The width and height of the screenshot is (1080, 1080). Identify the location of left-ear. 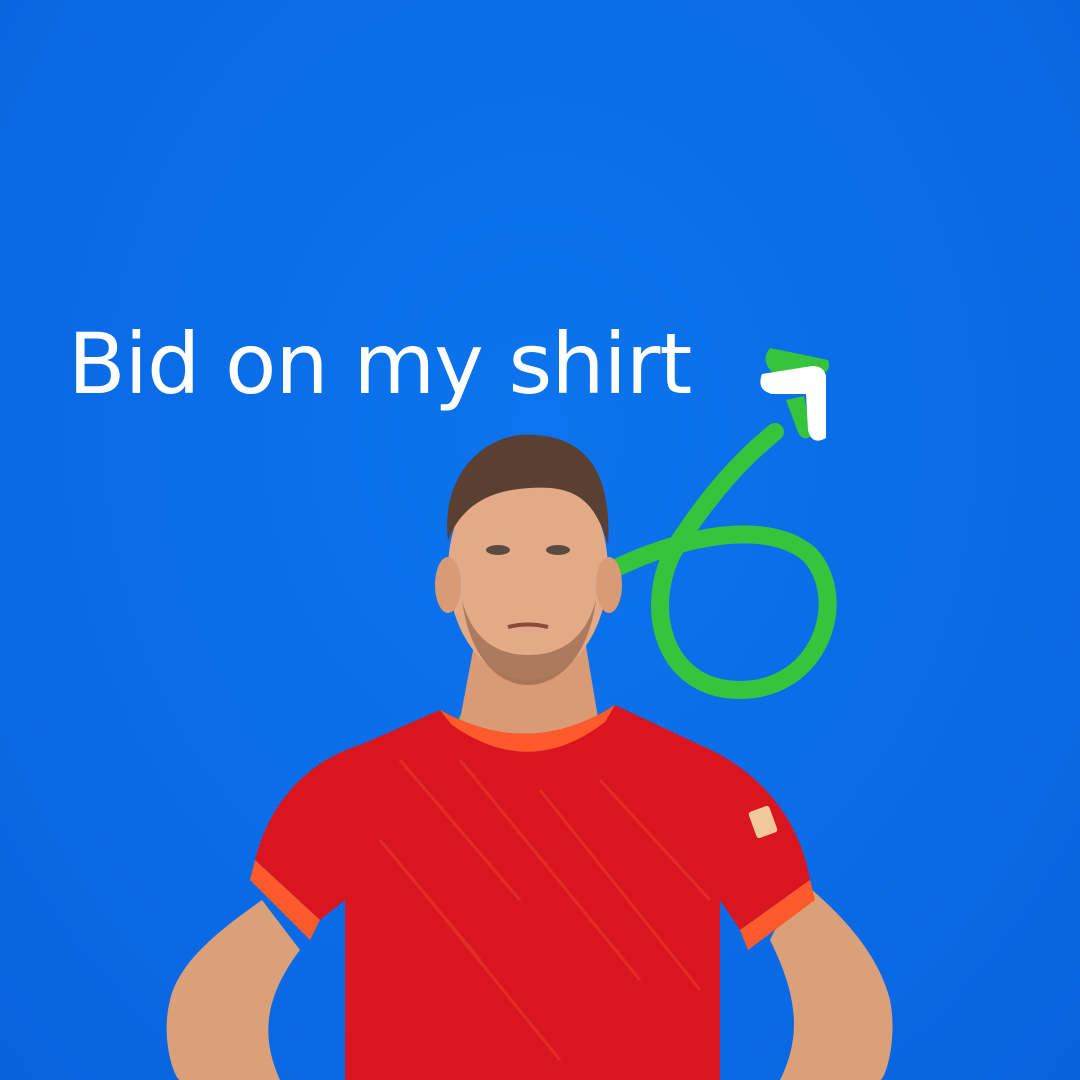
(448, 585).